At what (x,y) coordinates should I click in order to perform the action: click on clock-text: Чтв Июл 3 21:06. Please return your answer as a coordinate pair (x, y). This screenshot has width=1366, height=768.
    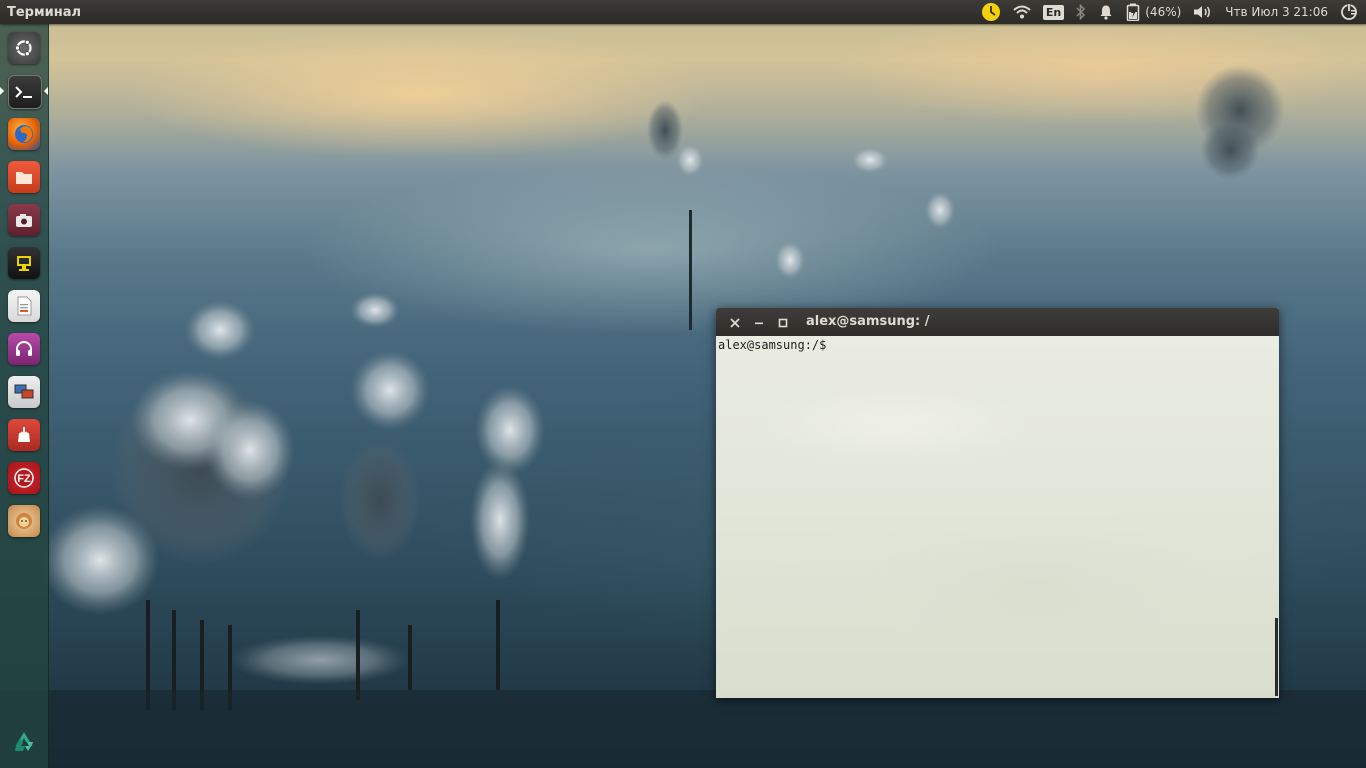
    Looking at the image, I should click on (1276, 12).